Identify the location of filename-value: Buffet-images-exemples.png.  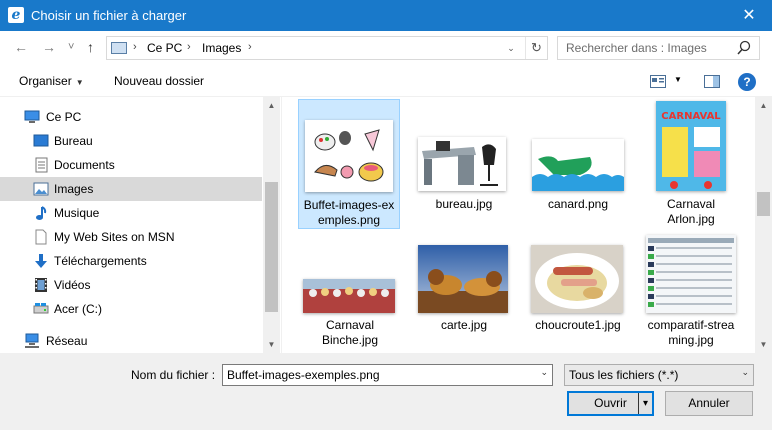
(303, 375).